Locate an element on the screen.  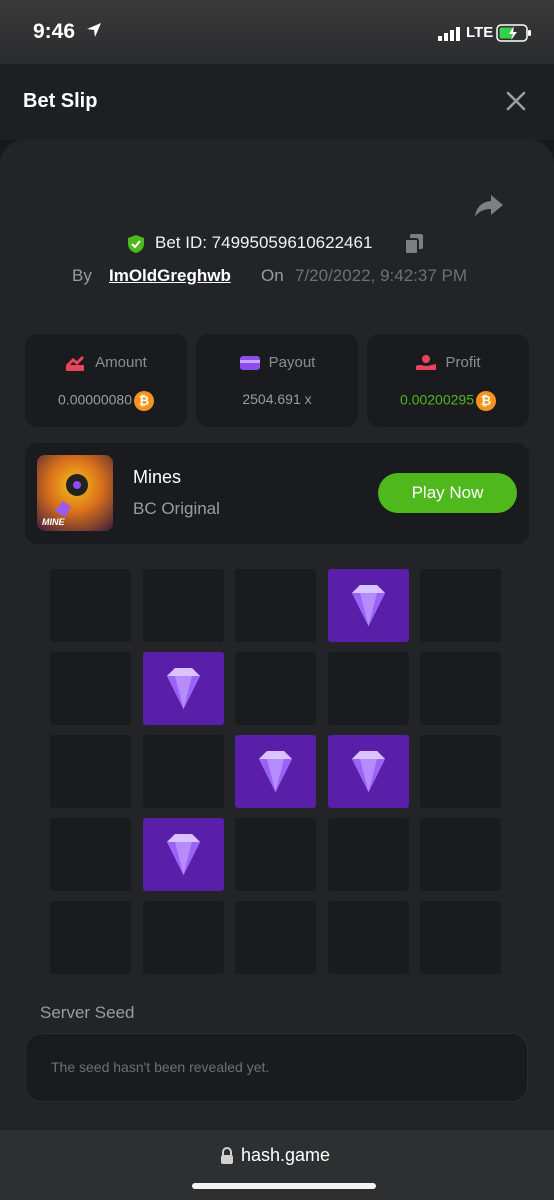
game-name: Mines is located at coordinates (157, 477).